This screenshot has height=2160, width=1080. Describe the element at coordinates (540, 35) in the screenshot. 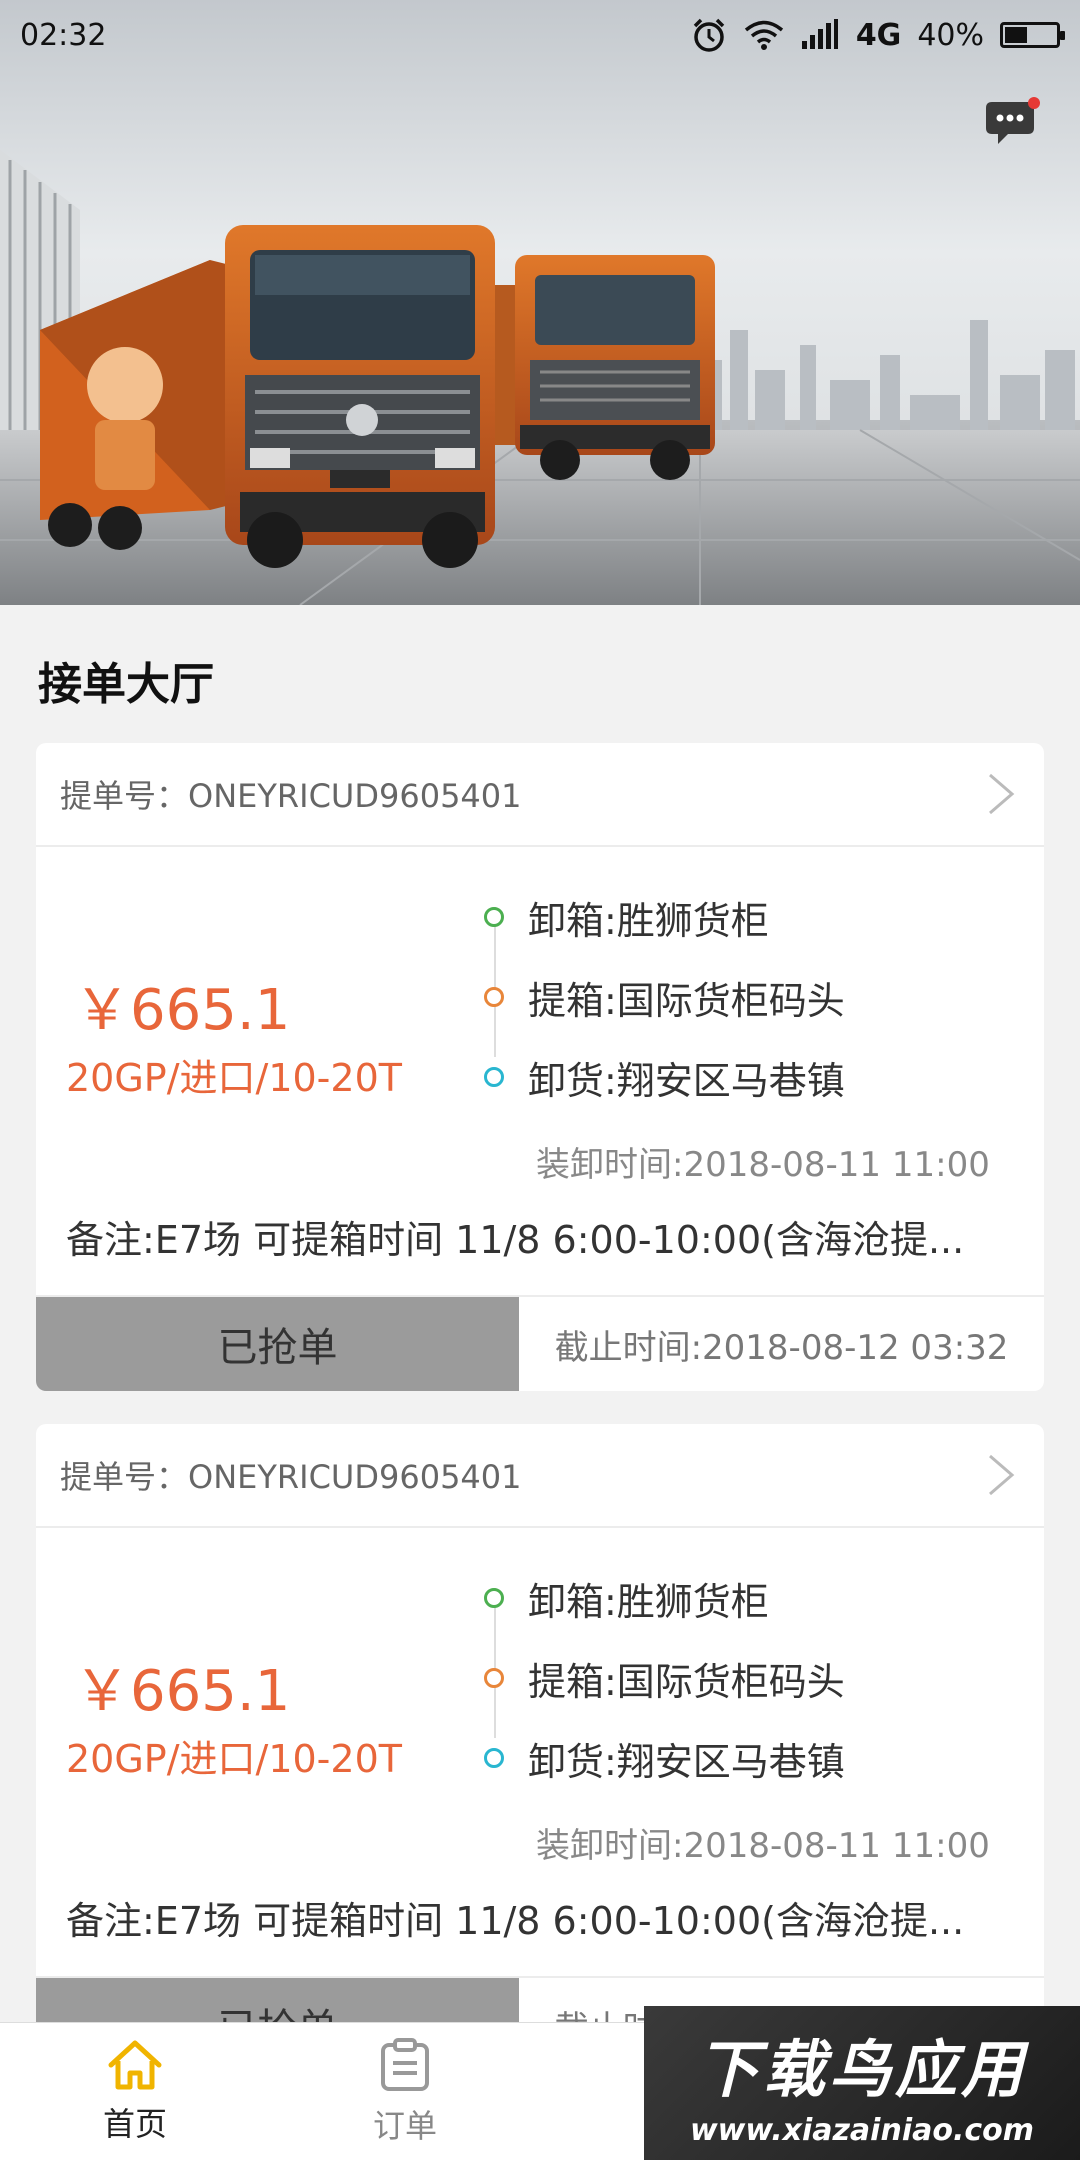

I see `status-bar: 02:32 4G 40%` at that location.